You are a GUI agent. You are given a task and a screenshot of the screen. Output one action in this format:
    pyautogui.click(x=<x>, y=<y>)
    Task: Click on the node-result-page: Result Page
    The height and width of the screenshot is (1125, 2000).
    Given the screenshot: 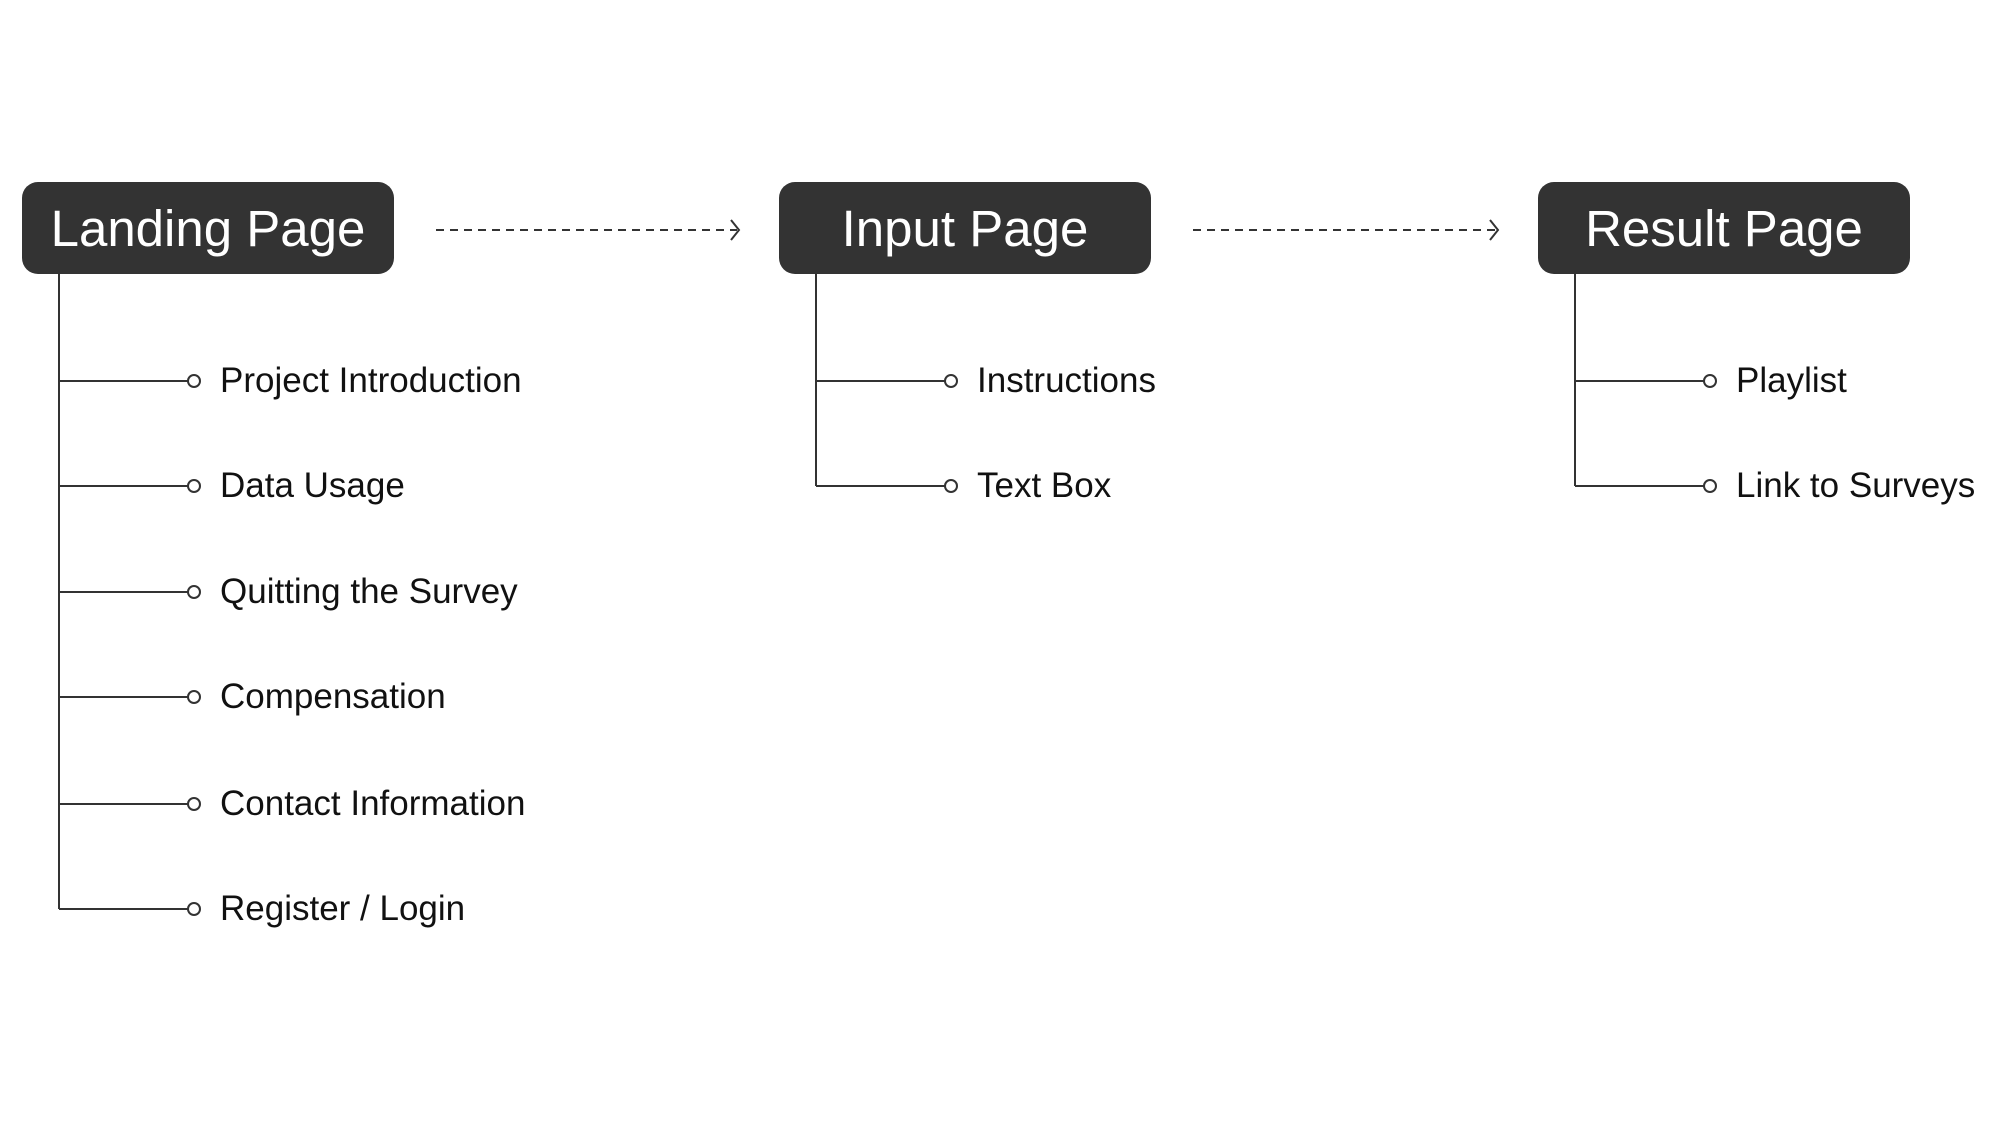 What is the action you would take?
    pyautogui.click(x=1724, y=228)
    